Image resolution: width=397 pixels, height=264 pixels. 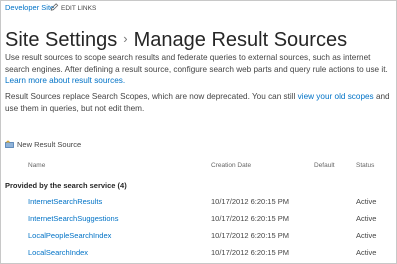 I want to click on page-title: Site Settings › Manage Result Sources, so click(x=176, y=39).